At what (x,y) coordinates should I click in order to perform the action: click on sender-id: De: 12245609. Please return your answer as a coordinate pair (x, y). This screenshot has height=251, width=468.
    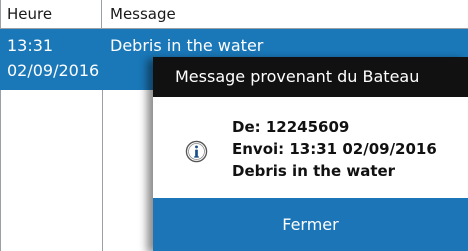
    Looking at the image, I should click on (291, 127).